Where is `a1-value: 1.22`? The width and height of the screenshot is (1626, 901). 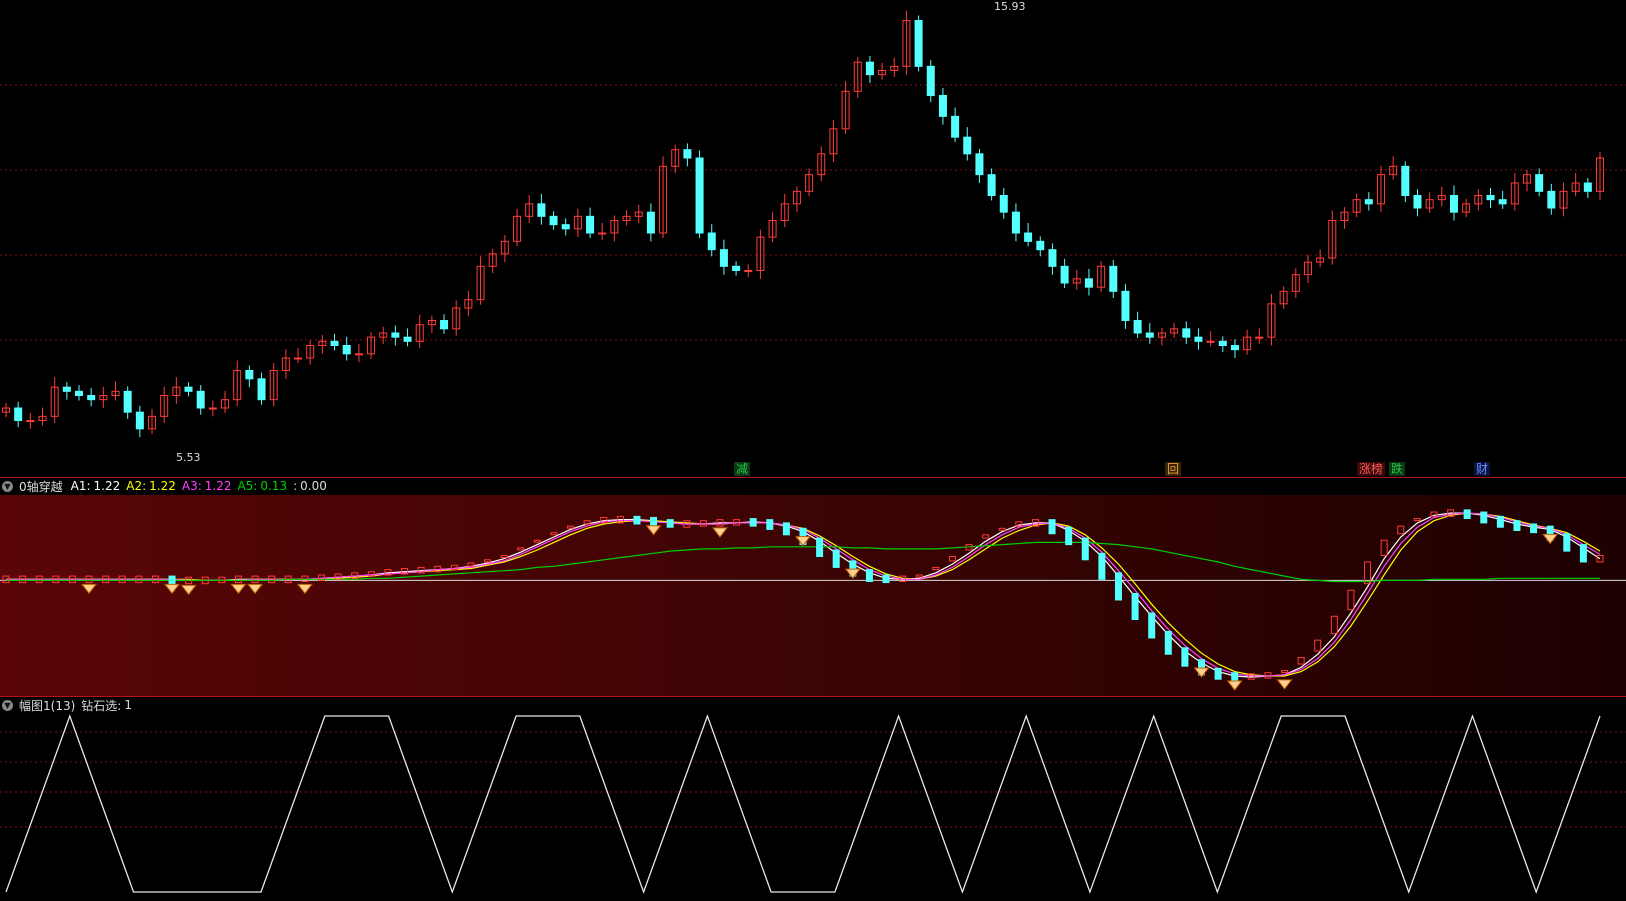 a1-value: 1.22 is located at coordinates (107, 486).